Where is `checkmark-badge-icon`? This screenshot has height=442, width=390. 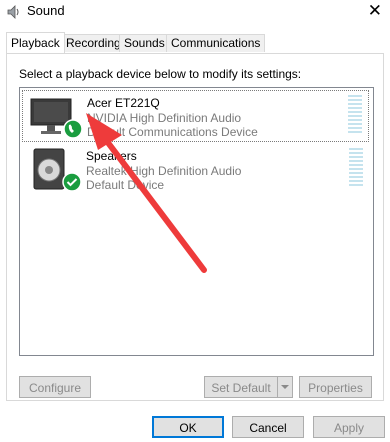 checkmark-badge-icon is located at coordinates (72, 182).